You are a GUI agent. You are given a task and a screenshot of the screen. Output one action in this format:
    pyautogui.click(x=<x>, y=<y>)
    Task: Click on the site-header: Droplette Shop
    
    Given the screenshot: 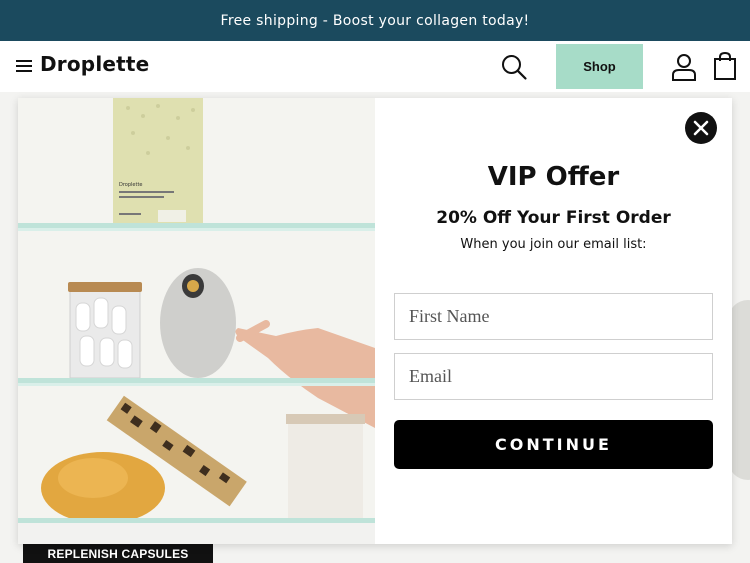 What is the action you would take?
    pyautogui.click(x=375, y=66)
    